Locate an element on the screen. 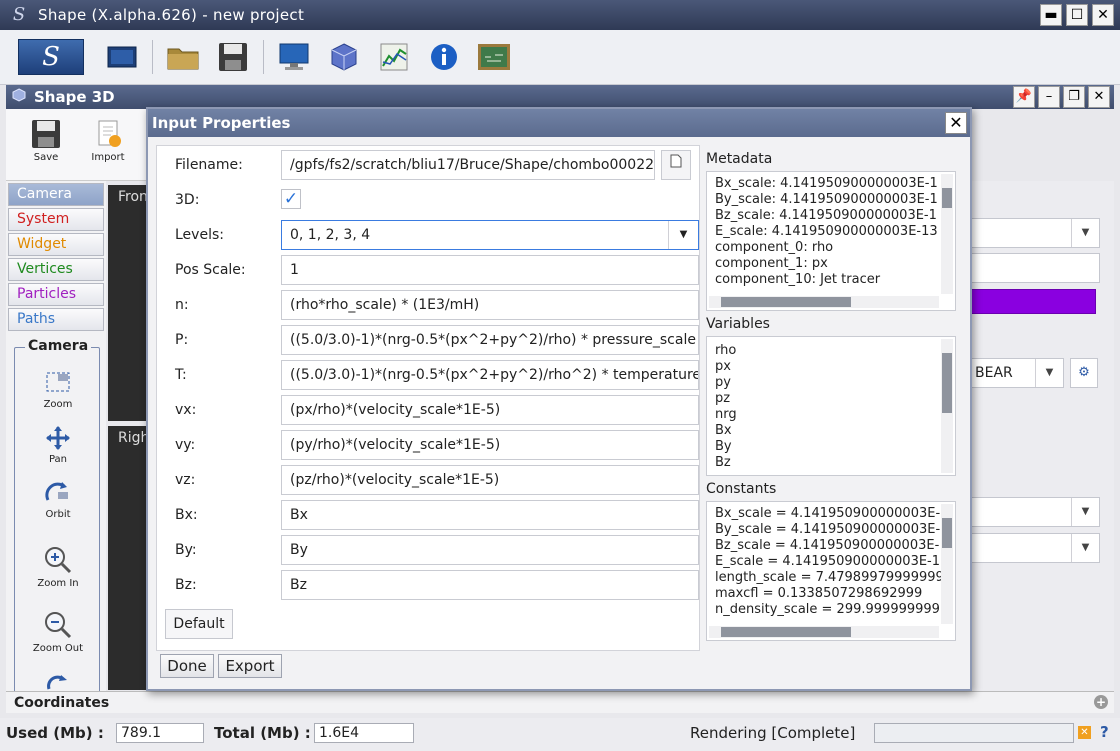 The image size is (1120, 751). dialog-close-button: ✕ is located at coordinates (956, 123).